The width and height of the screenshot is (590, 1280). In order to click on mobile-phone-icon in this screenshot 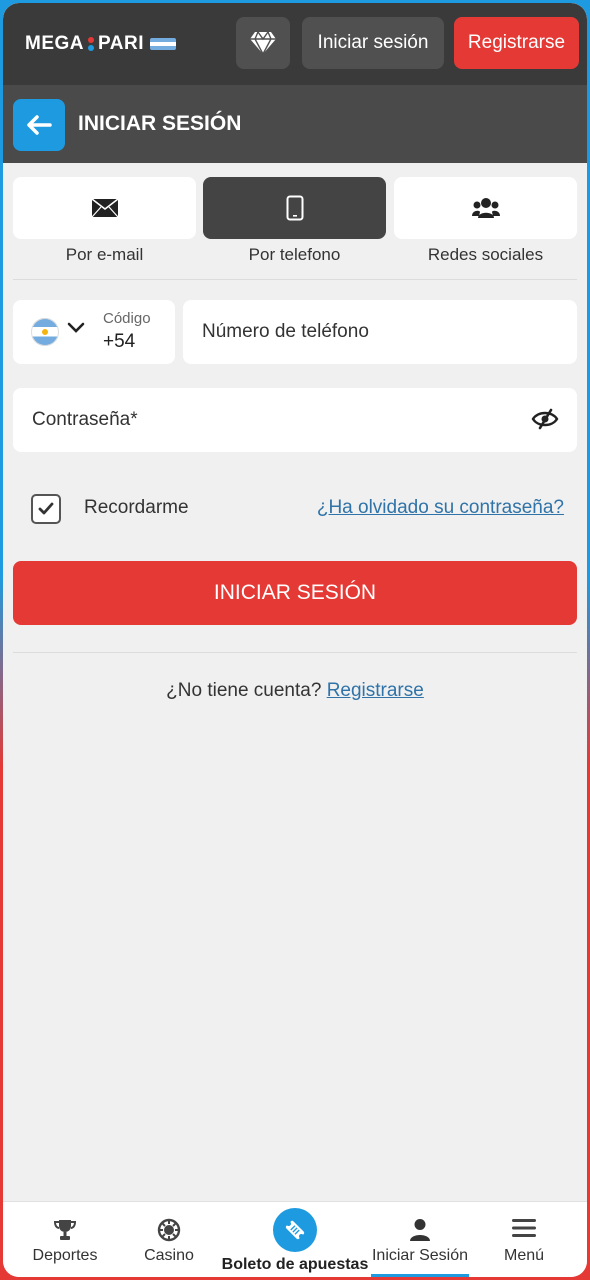, I will do `click(294, 208)`.